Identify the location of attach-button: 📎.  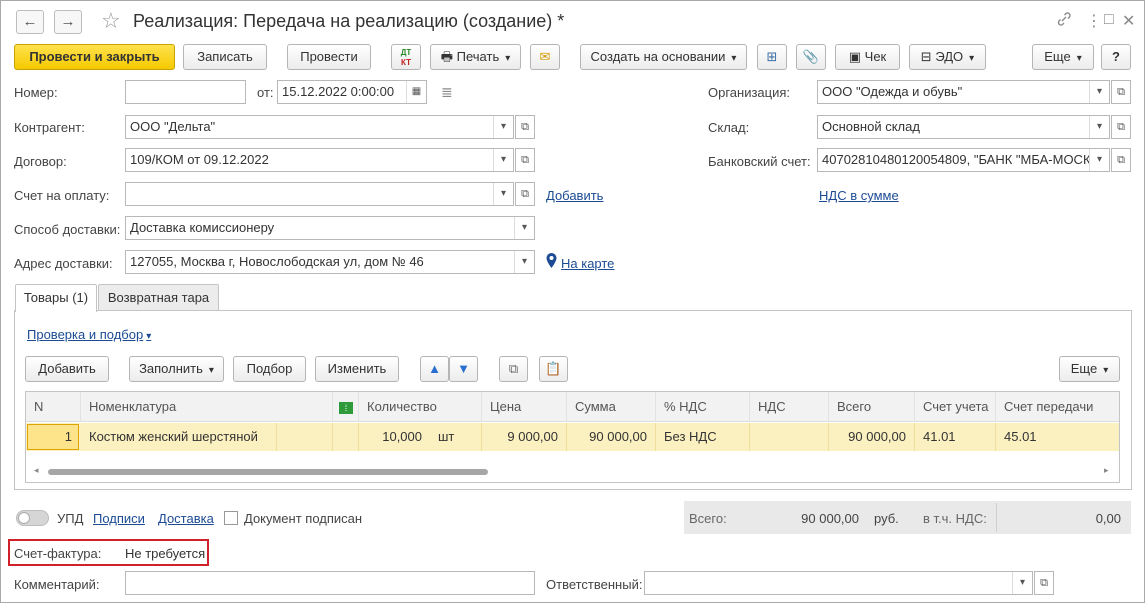
(811, 57).